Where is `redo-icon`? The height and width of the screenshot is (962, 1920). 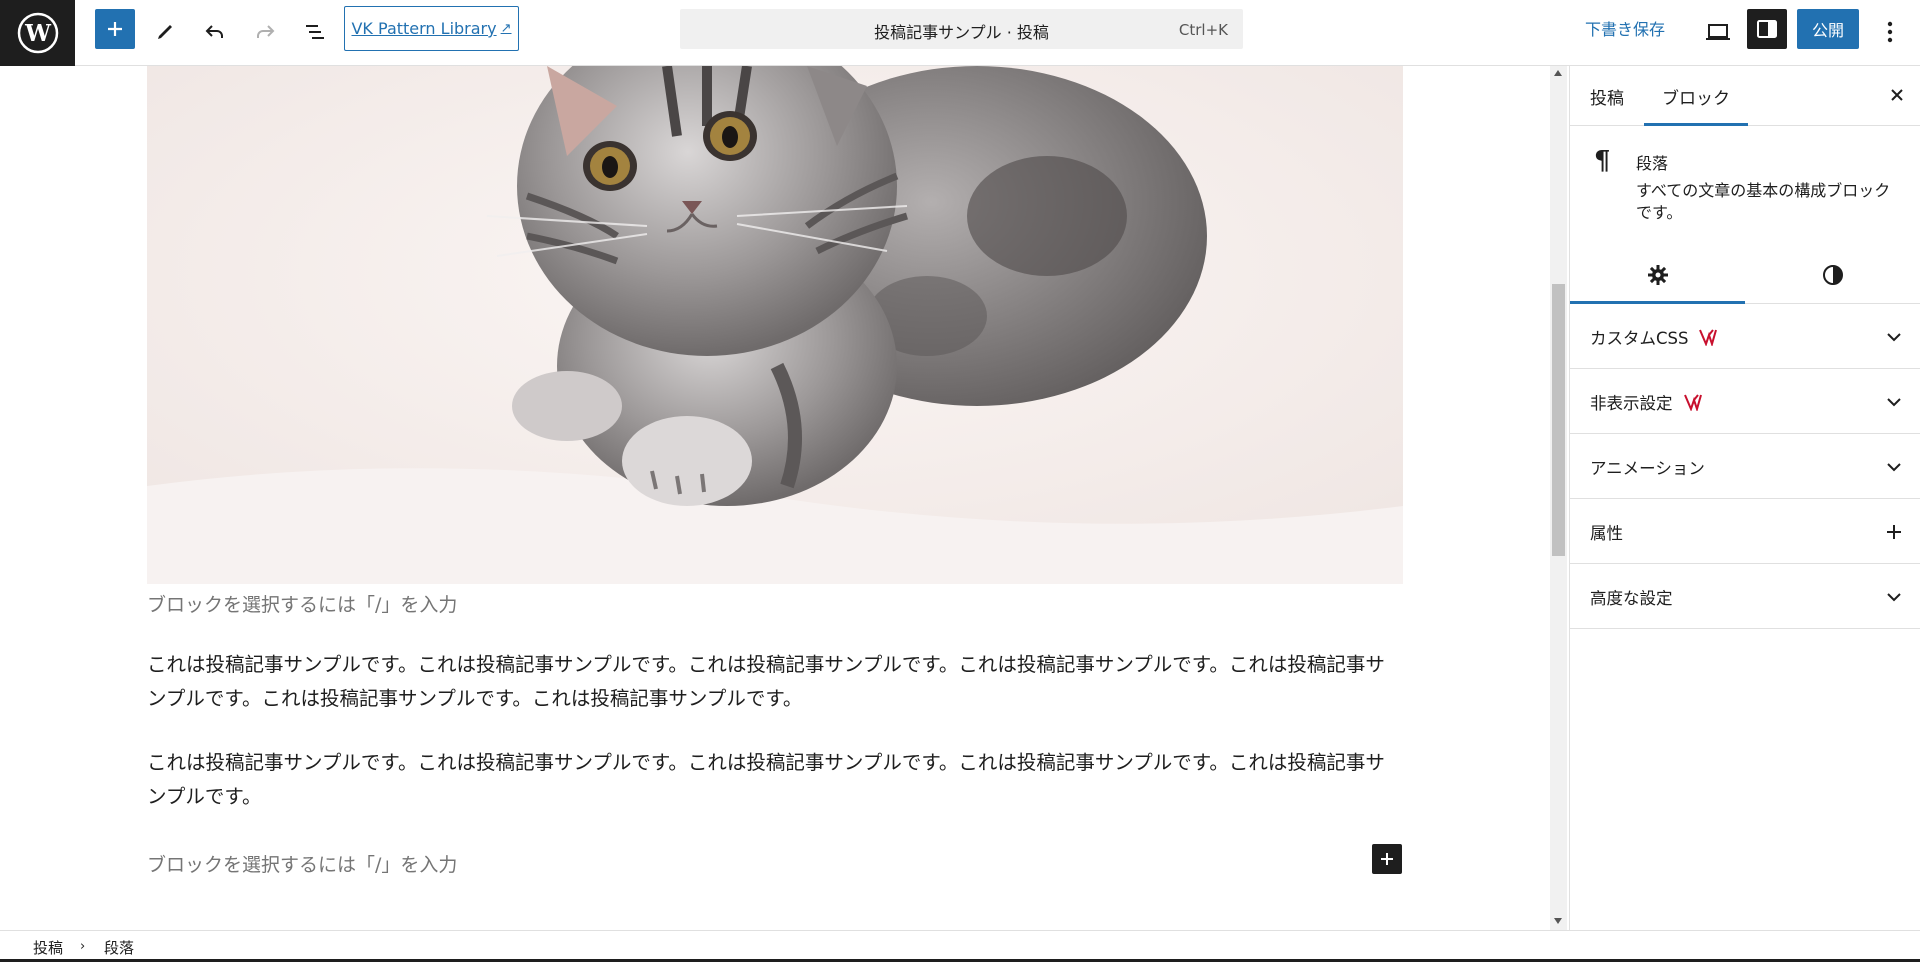 redo-icon is located at coordinates (266, 31).